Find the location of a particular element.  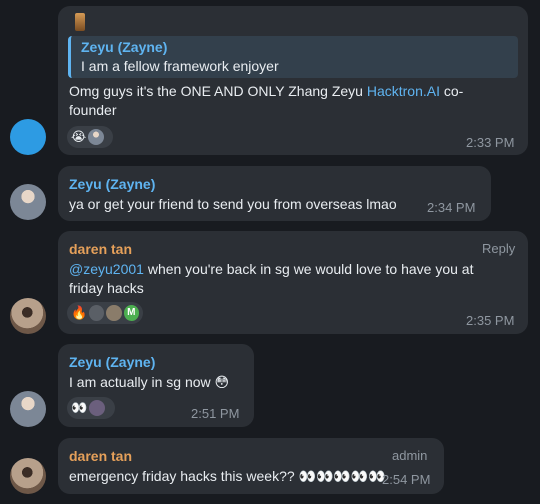

mention-link: @zeyu2001 is located at coordinates (106, 269).